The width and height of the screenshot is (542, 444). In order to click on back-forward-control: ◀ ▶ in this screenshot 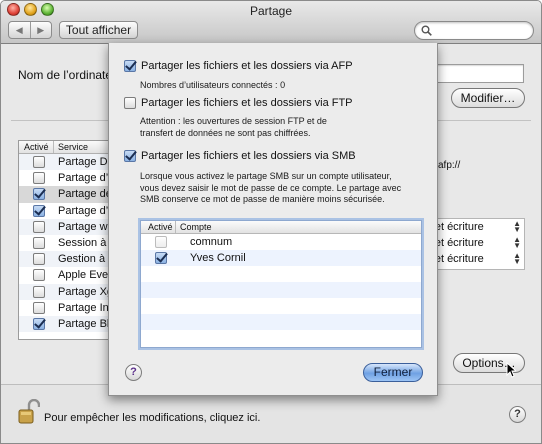, I will do `click(30, 30)`.